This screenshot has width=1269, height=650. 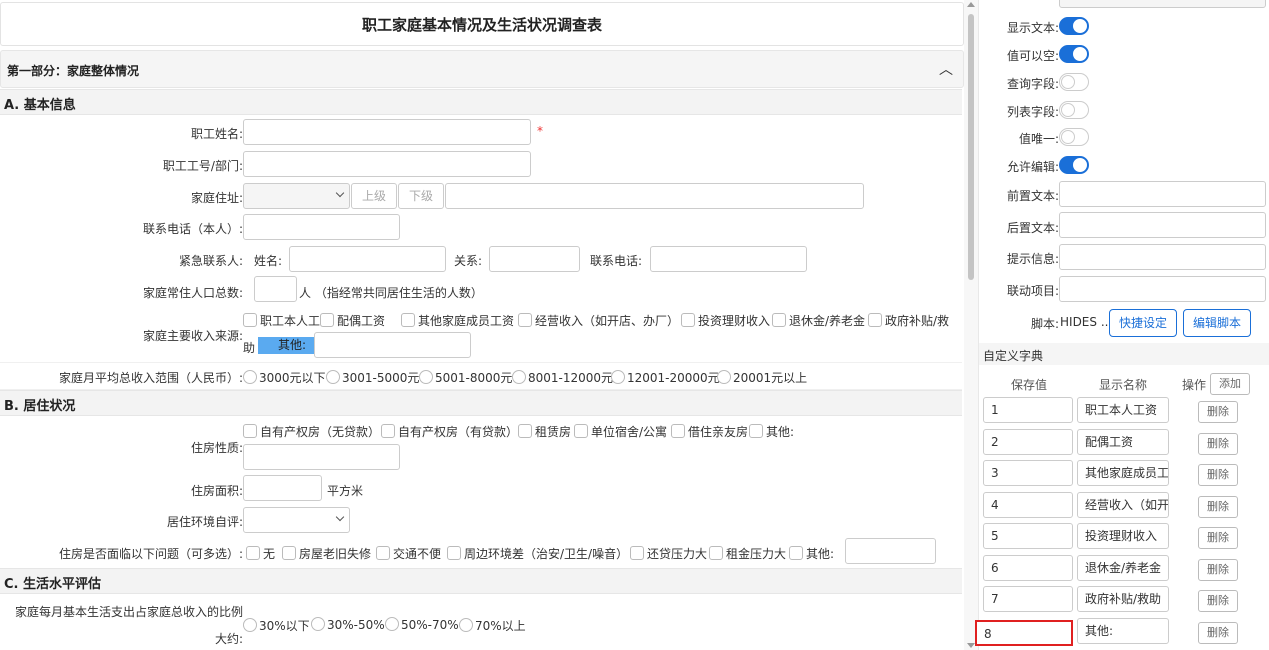 I want to click on income-other-highlight: 其他:, so click(x=286, y=345).